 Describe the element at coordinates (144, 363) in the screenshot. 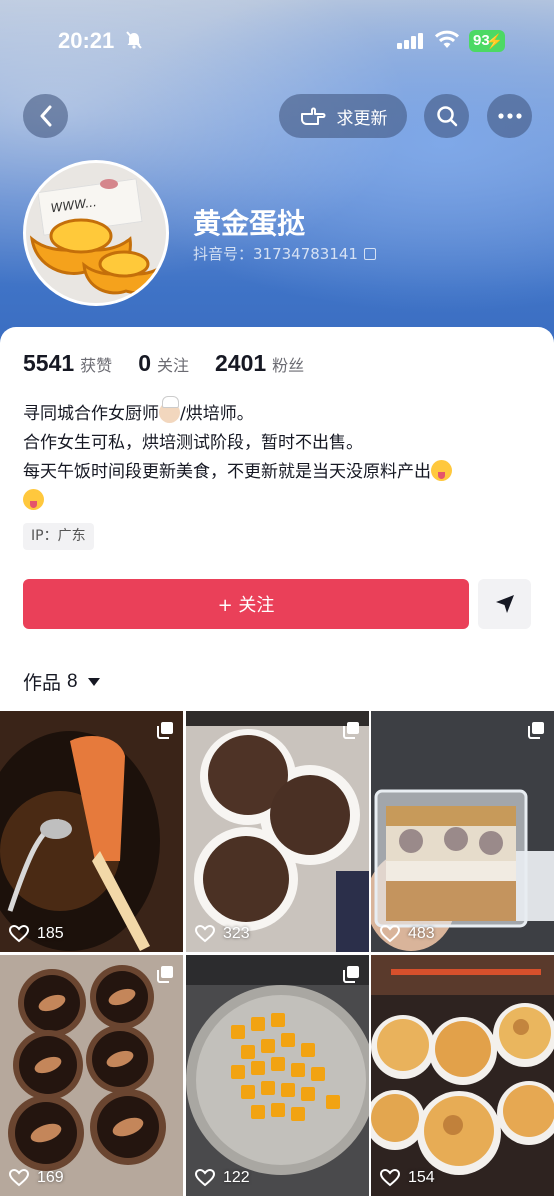

I see `stat-value: 0` at that location.